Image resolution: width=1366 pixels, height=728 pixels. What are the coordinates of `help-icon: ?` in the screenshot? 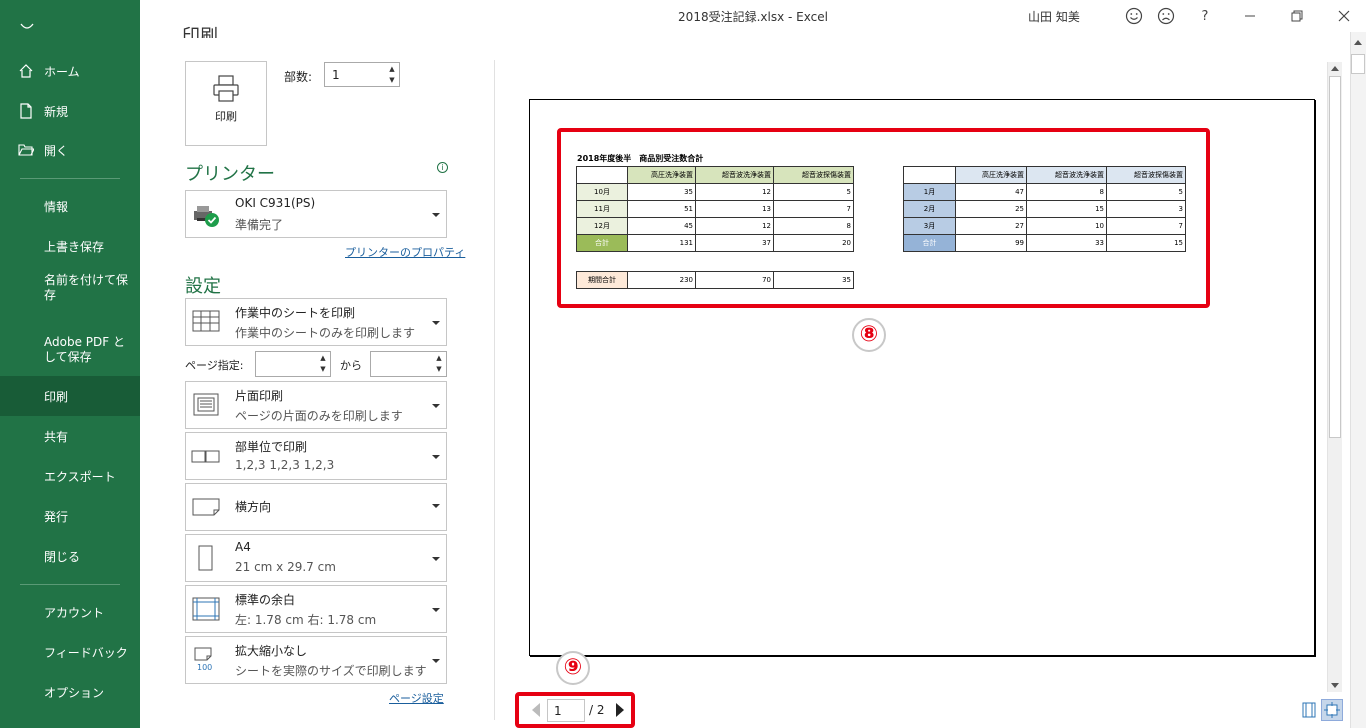 It's located at (1205, 16).